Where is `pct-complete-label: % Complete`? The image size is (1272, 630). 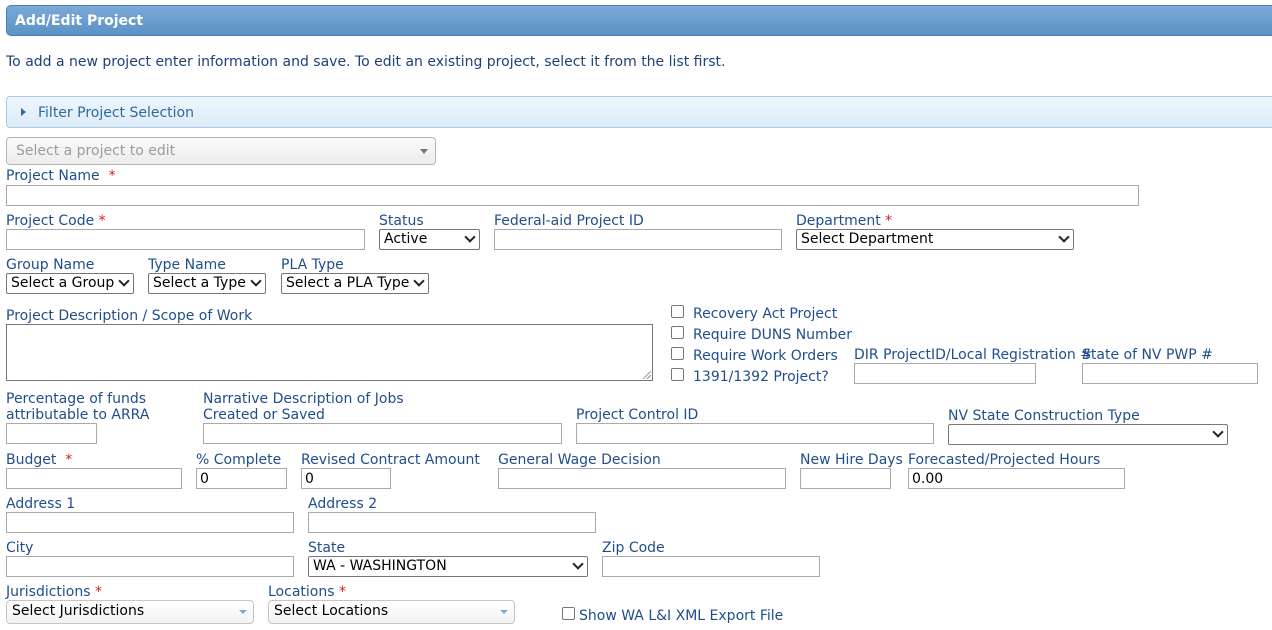 pct-complete-label: % Complete is located at coordinates (239, 460).